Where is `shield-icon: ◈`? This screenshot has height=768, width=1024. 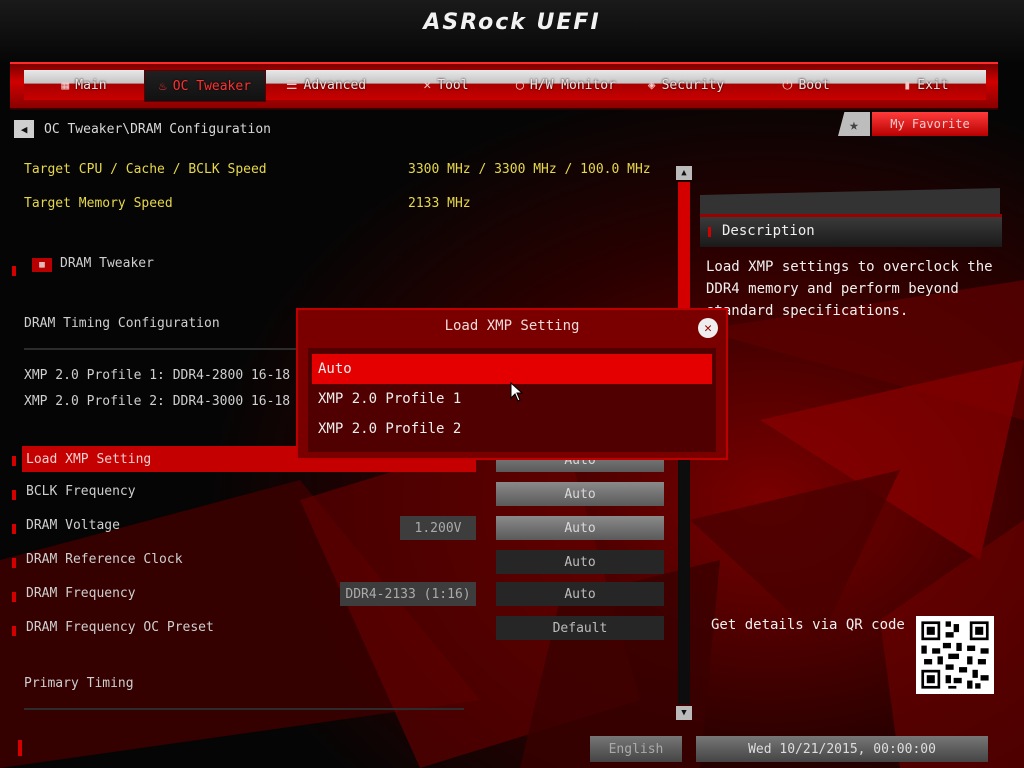 shield-icon: ◈ is located at coordinates (651, 85).